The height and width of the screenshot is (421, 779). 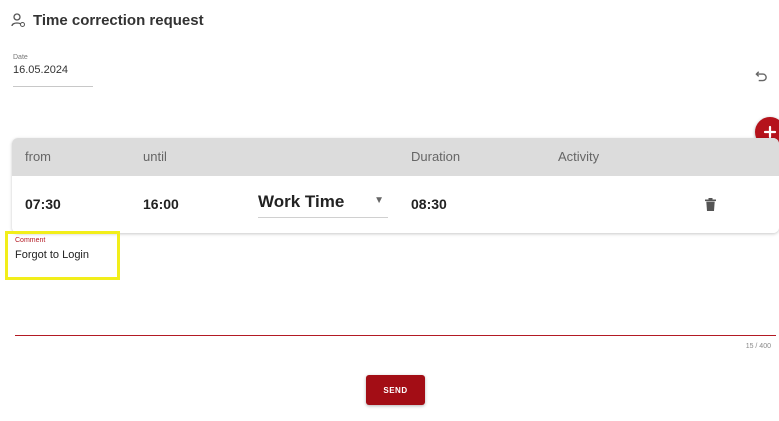 I want to click on date-field: Date 16.05.2024, so click(x=53, y=70).